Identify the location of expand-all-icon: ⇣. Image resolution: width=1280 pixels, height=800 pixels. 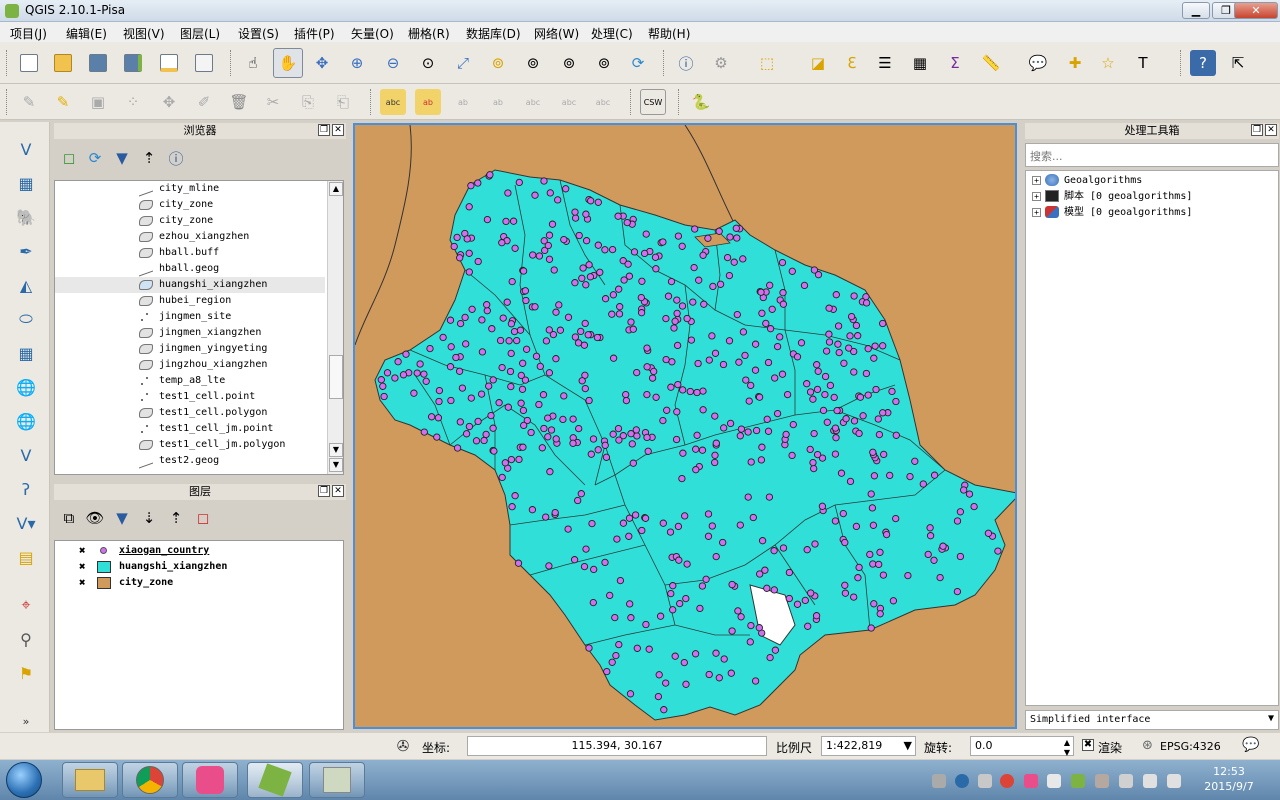
(149, 518).